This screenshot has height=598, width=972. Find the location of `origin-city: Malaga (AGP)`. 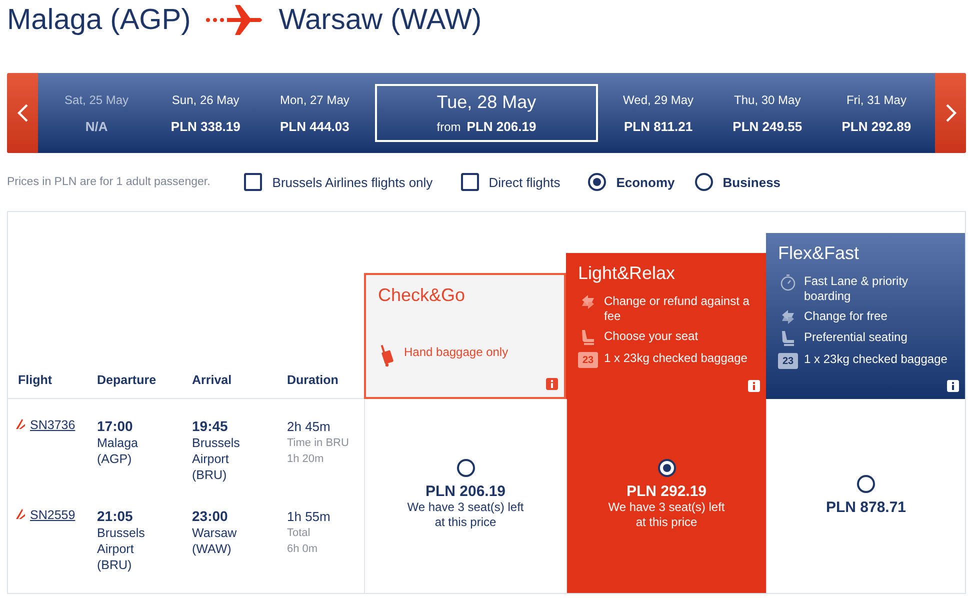

origin-city: Malaga (AGP) is located at coordinates (99, 20).